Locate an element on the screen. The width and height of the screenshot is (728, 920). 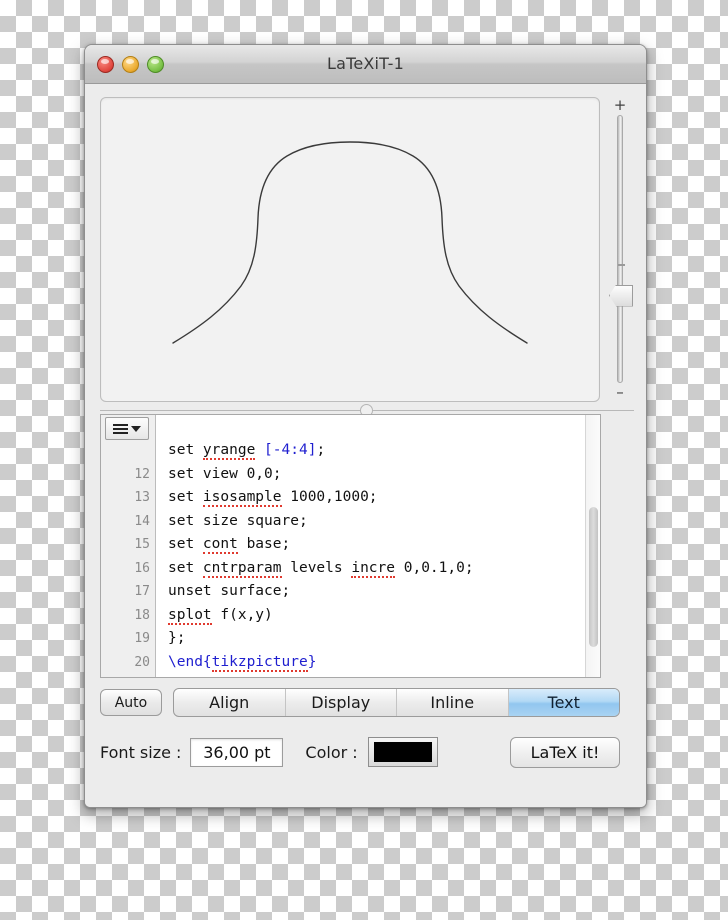
code-token: base; is located at coordinates (264, 544).